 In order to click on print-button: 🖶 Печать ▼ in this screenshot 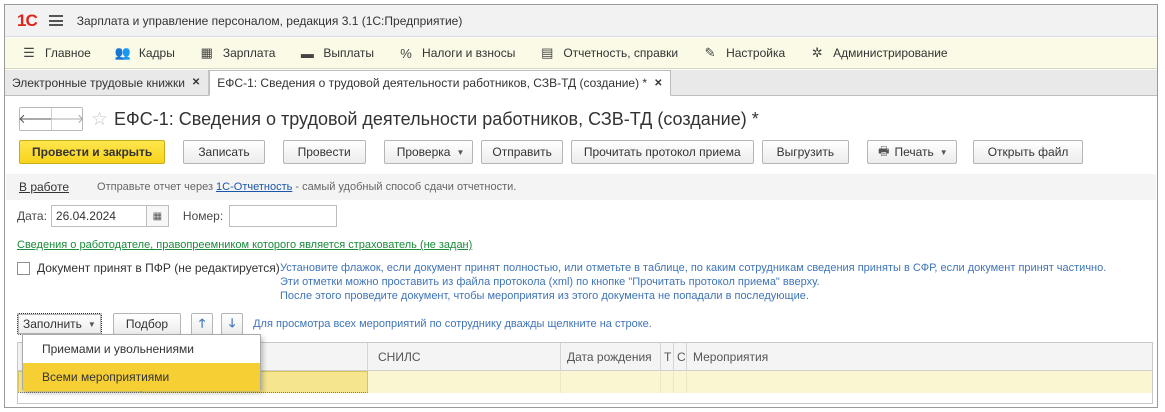, I will do `click(912, 152)`.